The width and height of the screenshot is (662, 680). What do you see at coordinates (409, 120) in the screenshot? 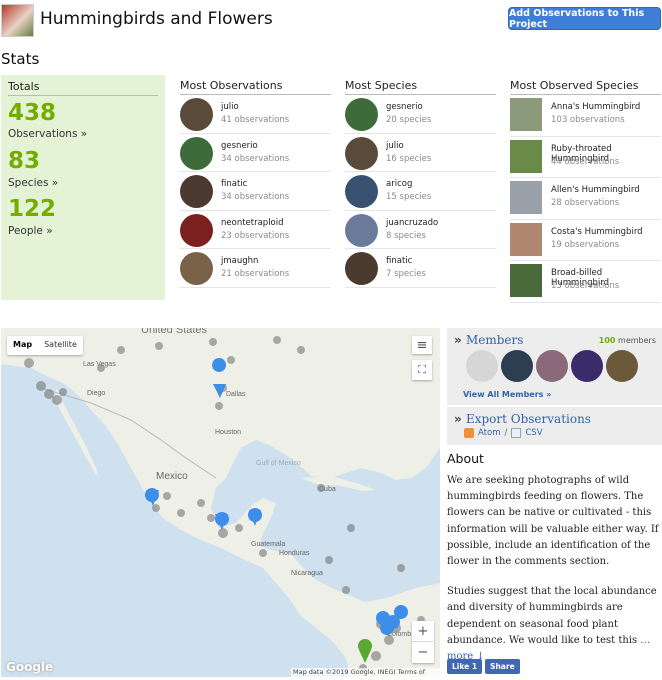
I see `species-count: 20 species` at bounding box center [409, 120].